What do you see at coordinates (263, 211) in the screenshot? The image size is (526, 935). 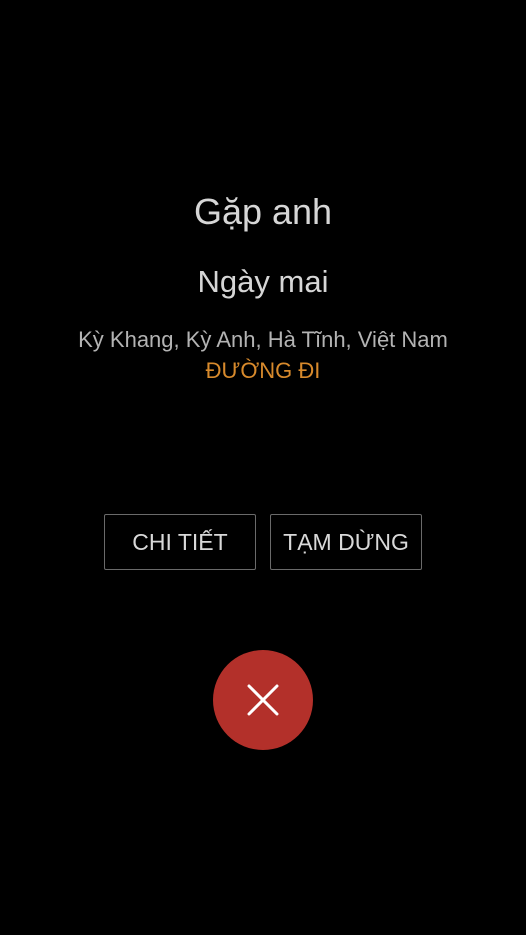 I see `event-title: Gặp anh` at bounding box center [263, 211].